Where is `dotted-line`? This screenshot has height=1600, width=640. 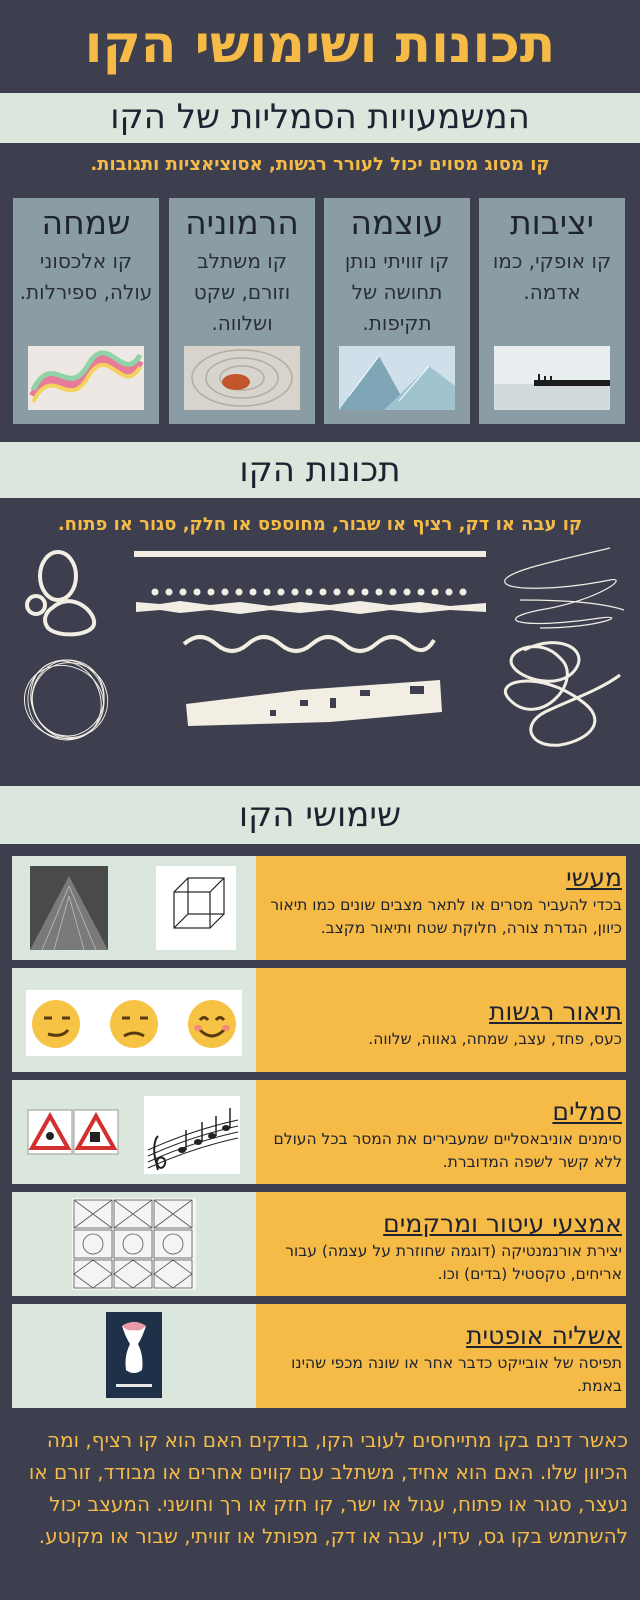 dotted-line is located at coordinates (309, 592).